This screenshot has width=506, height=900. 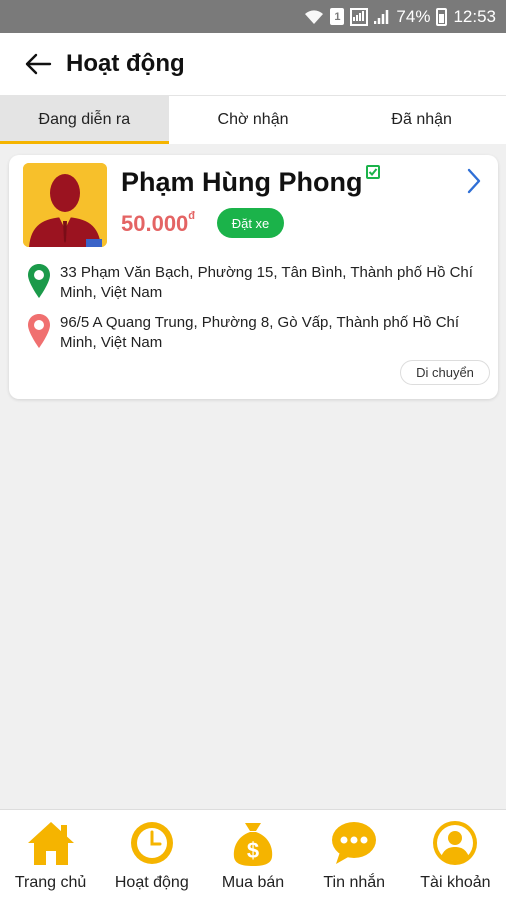 I want to click on chat-icon, so click(x=354, y=843).